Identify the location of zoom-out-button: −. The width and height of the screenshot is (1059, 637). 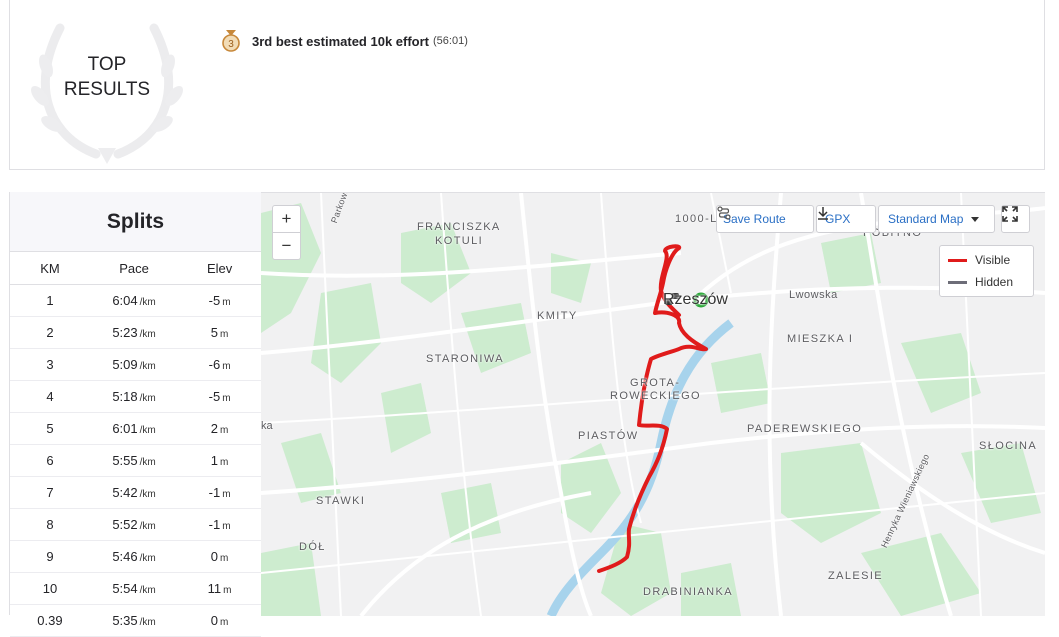
(286, 246).